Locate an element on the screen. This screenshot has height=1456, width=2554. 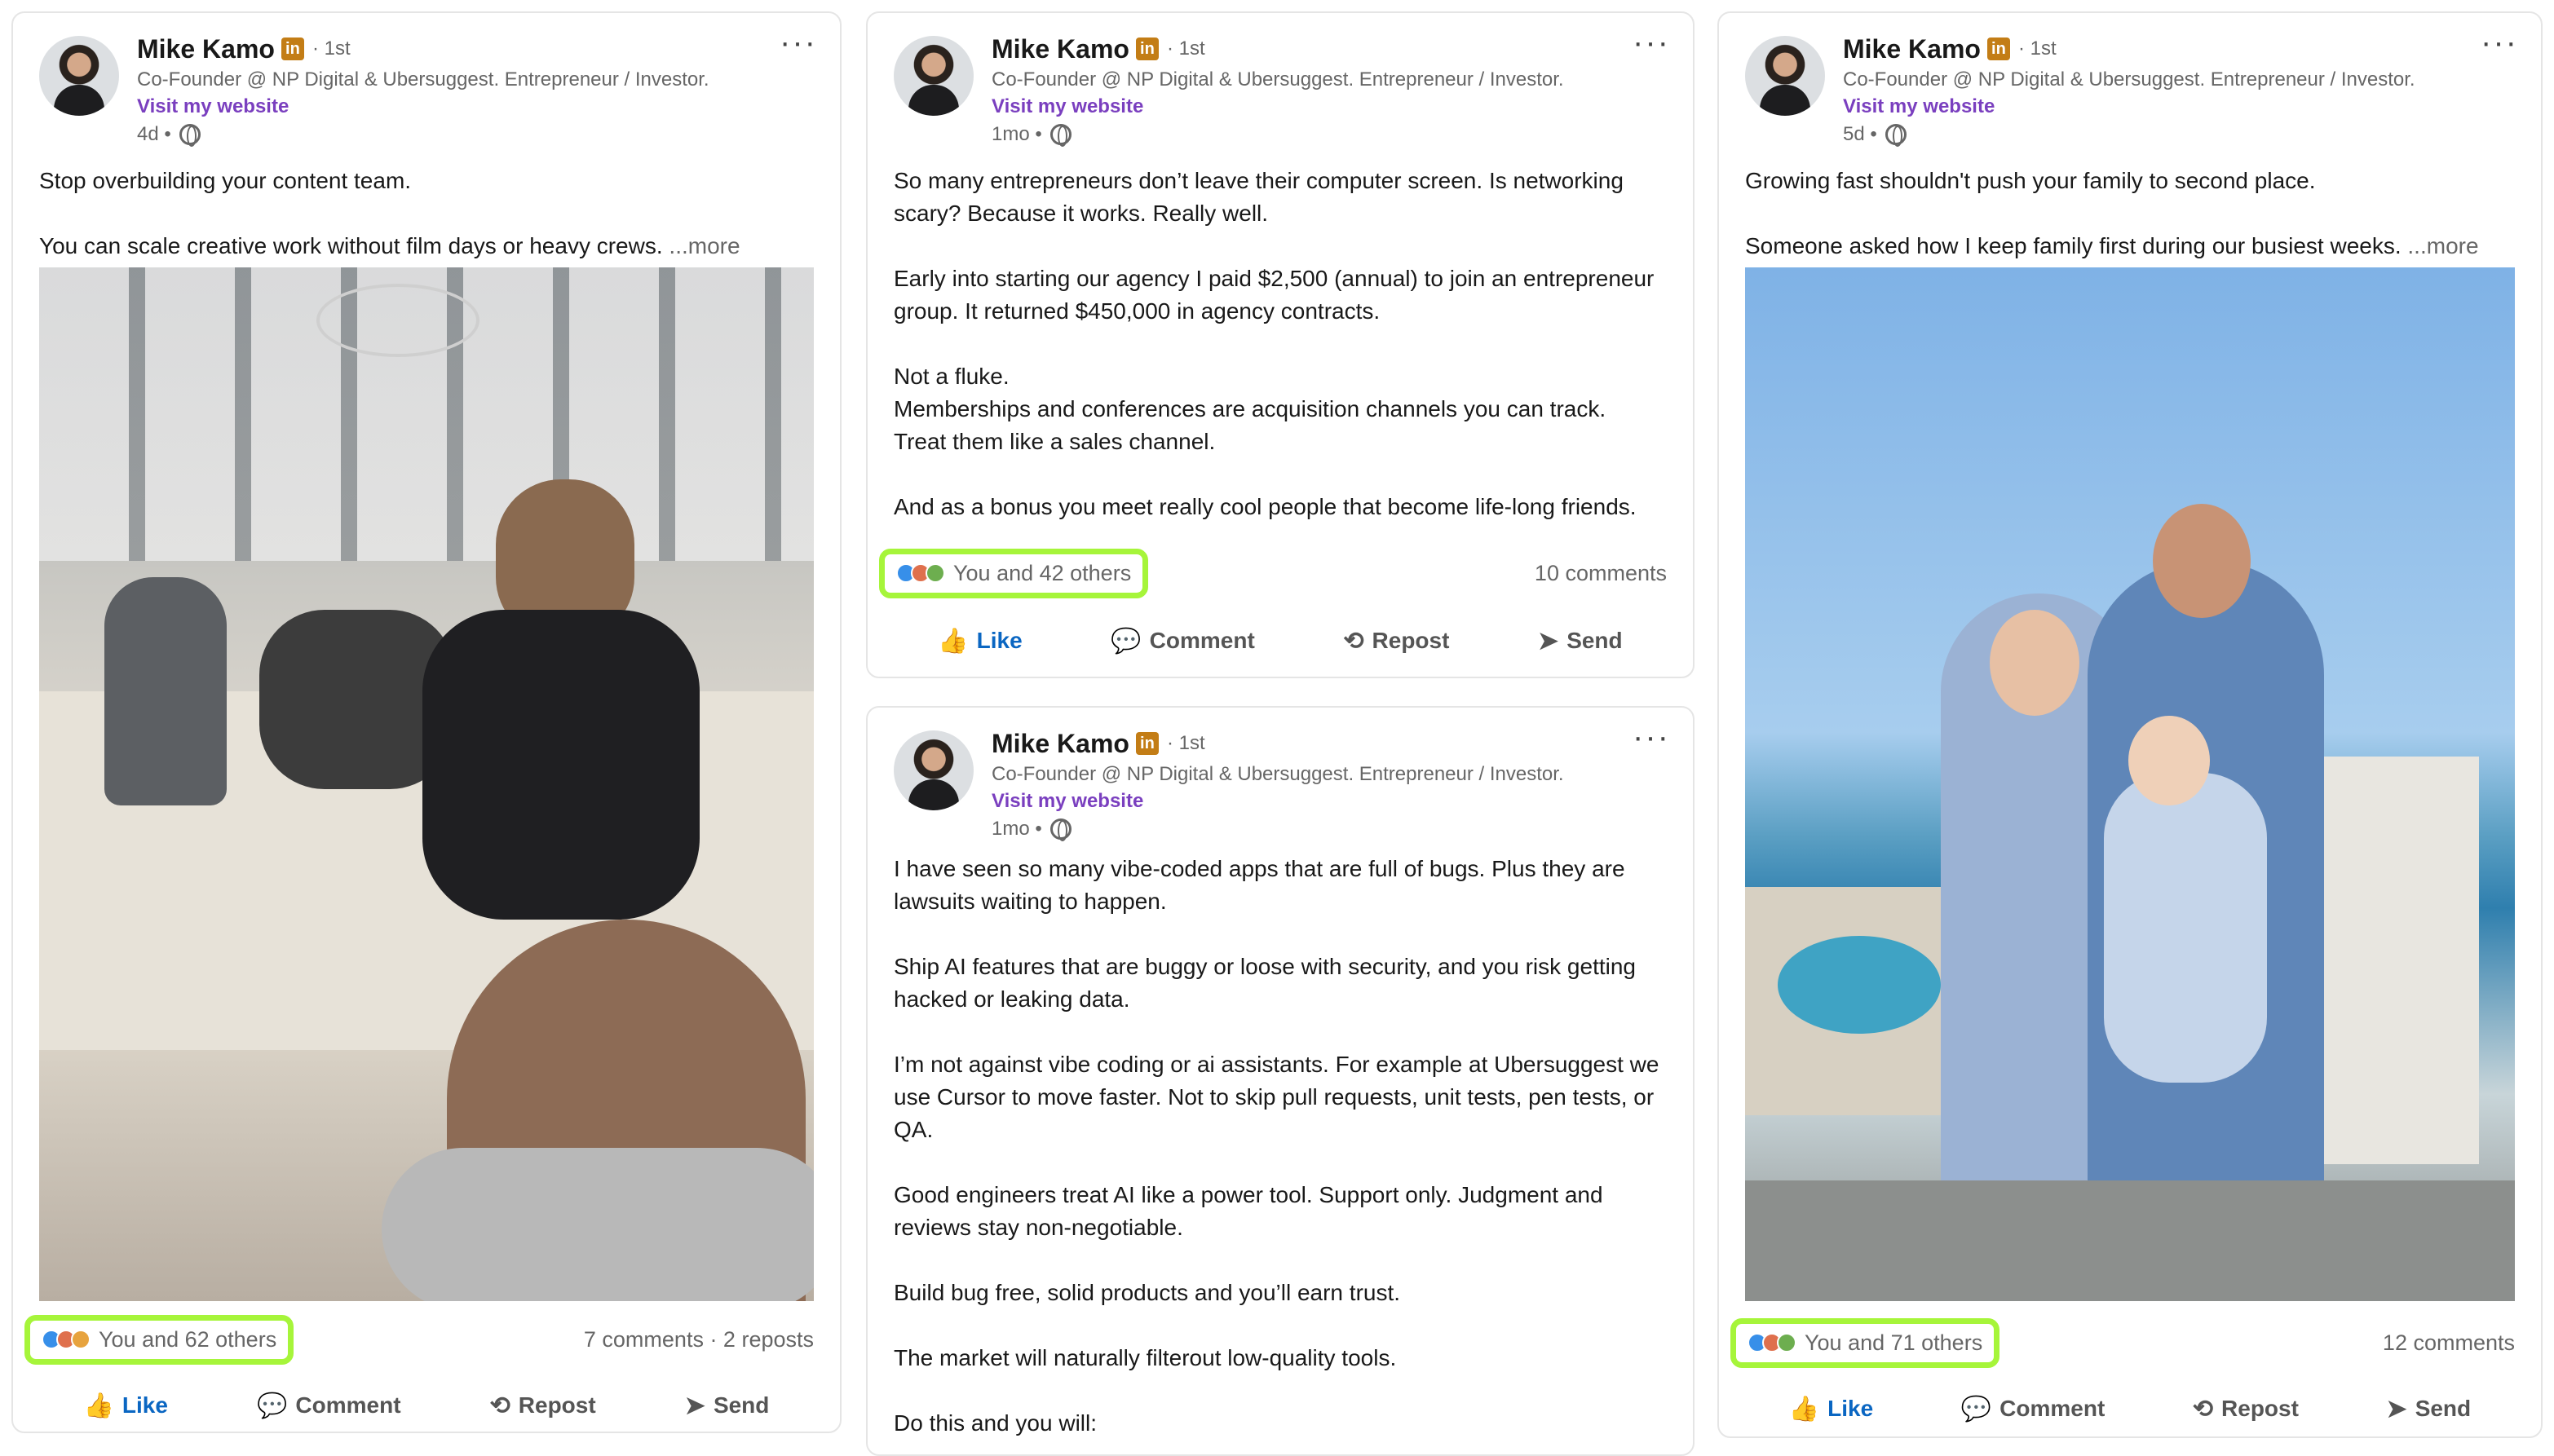
reactions-summary: You and 71 others is located at coordinates (1865, 1342).